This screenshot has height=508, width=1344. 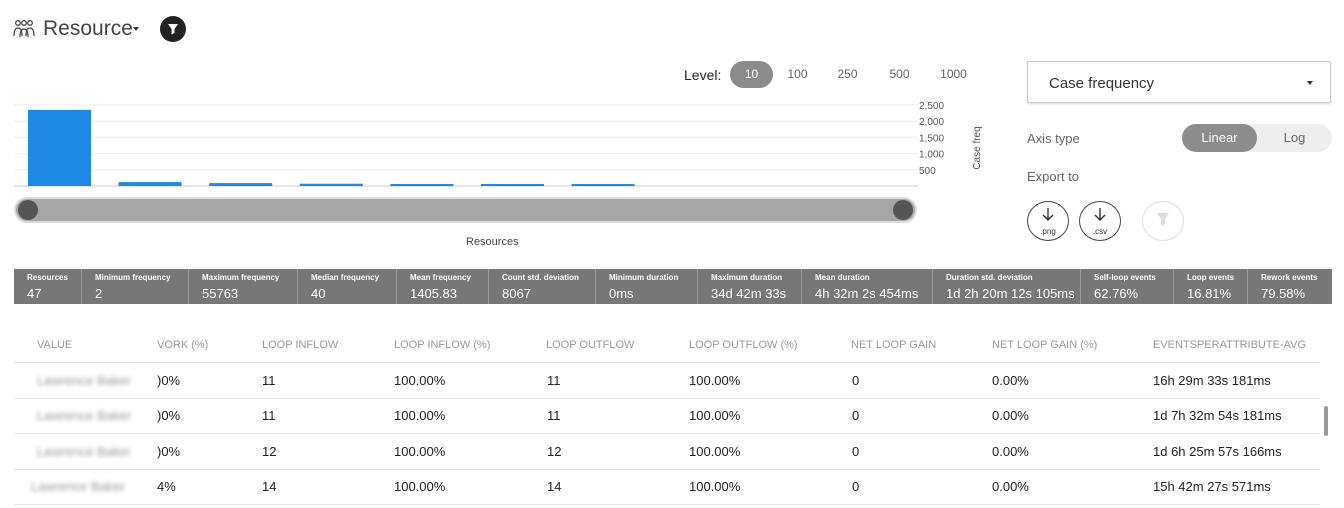 What do you see at coordinates (1294, 138) in the screenshot?
I see `axis-option-log: Log` at bounding box center [1294, 138].